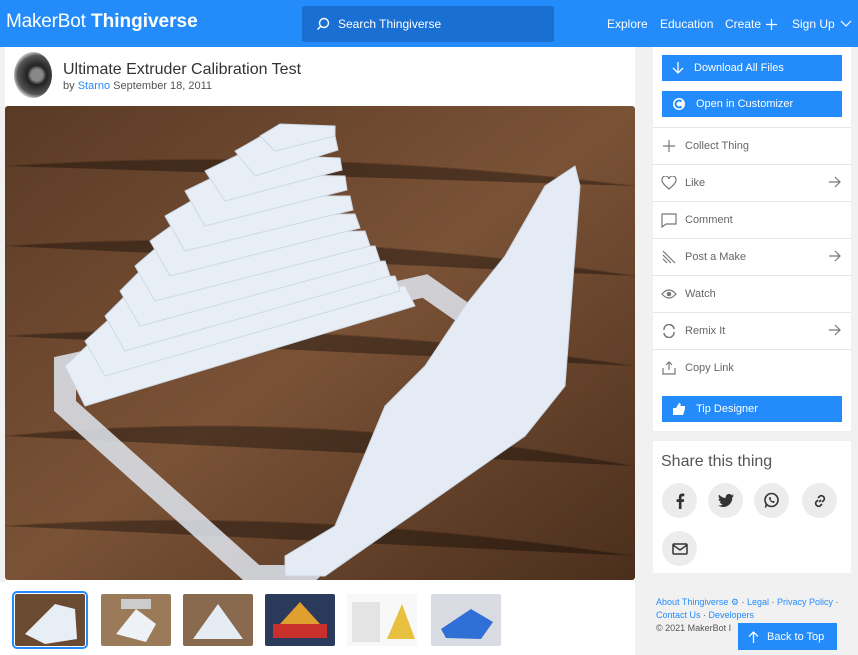 The image size is (858, 655). I want to click on site-logo: MakerBot Thingiverse, so click(102, 22).